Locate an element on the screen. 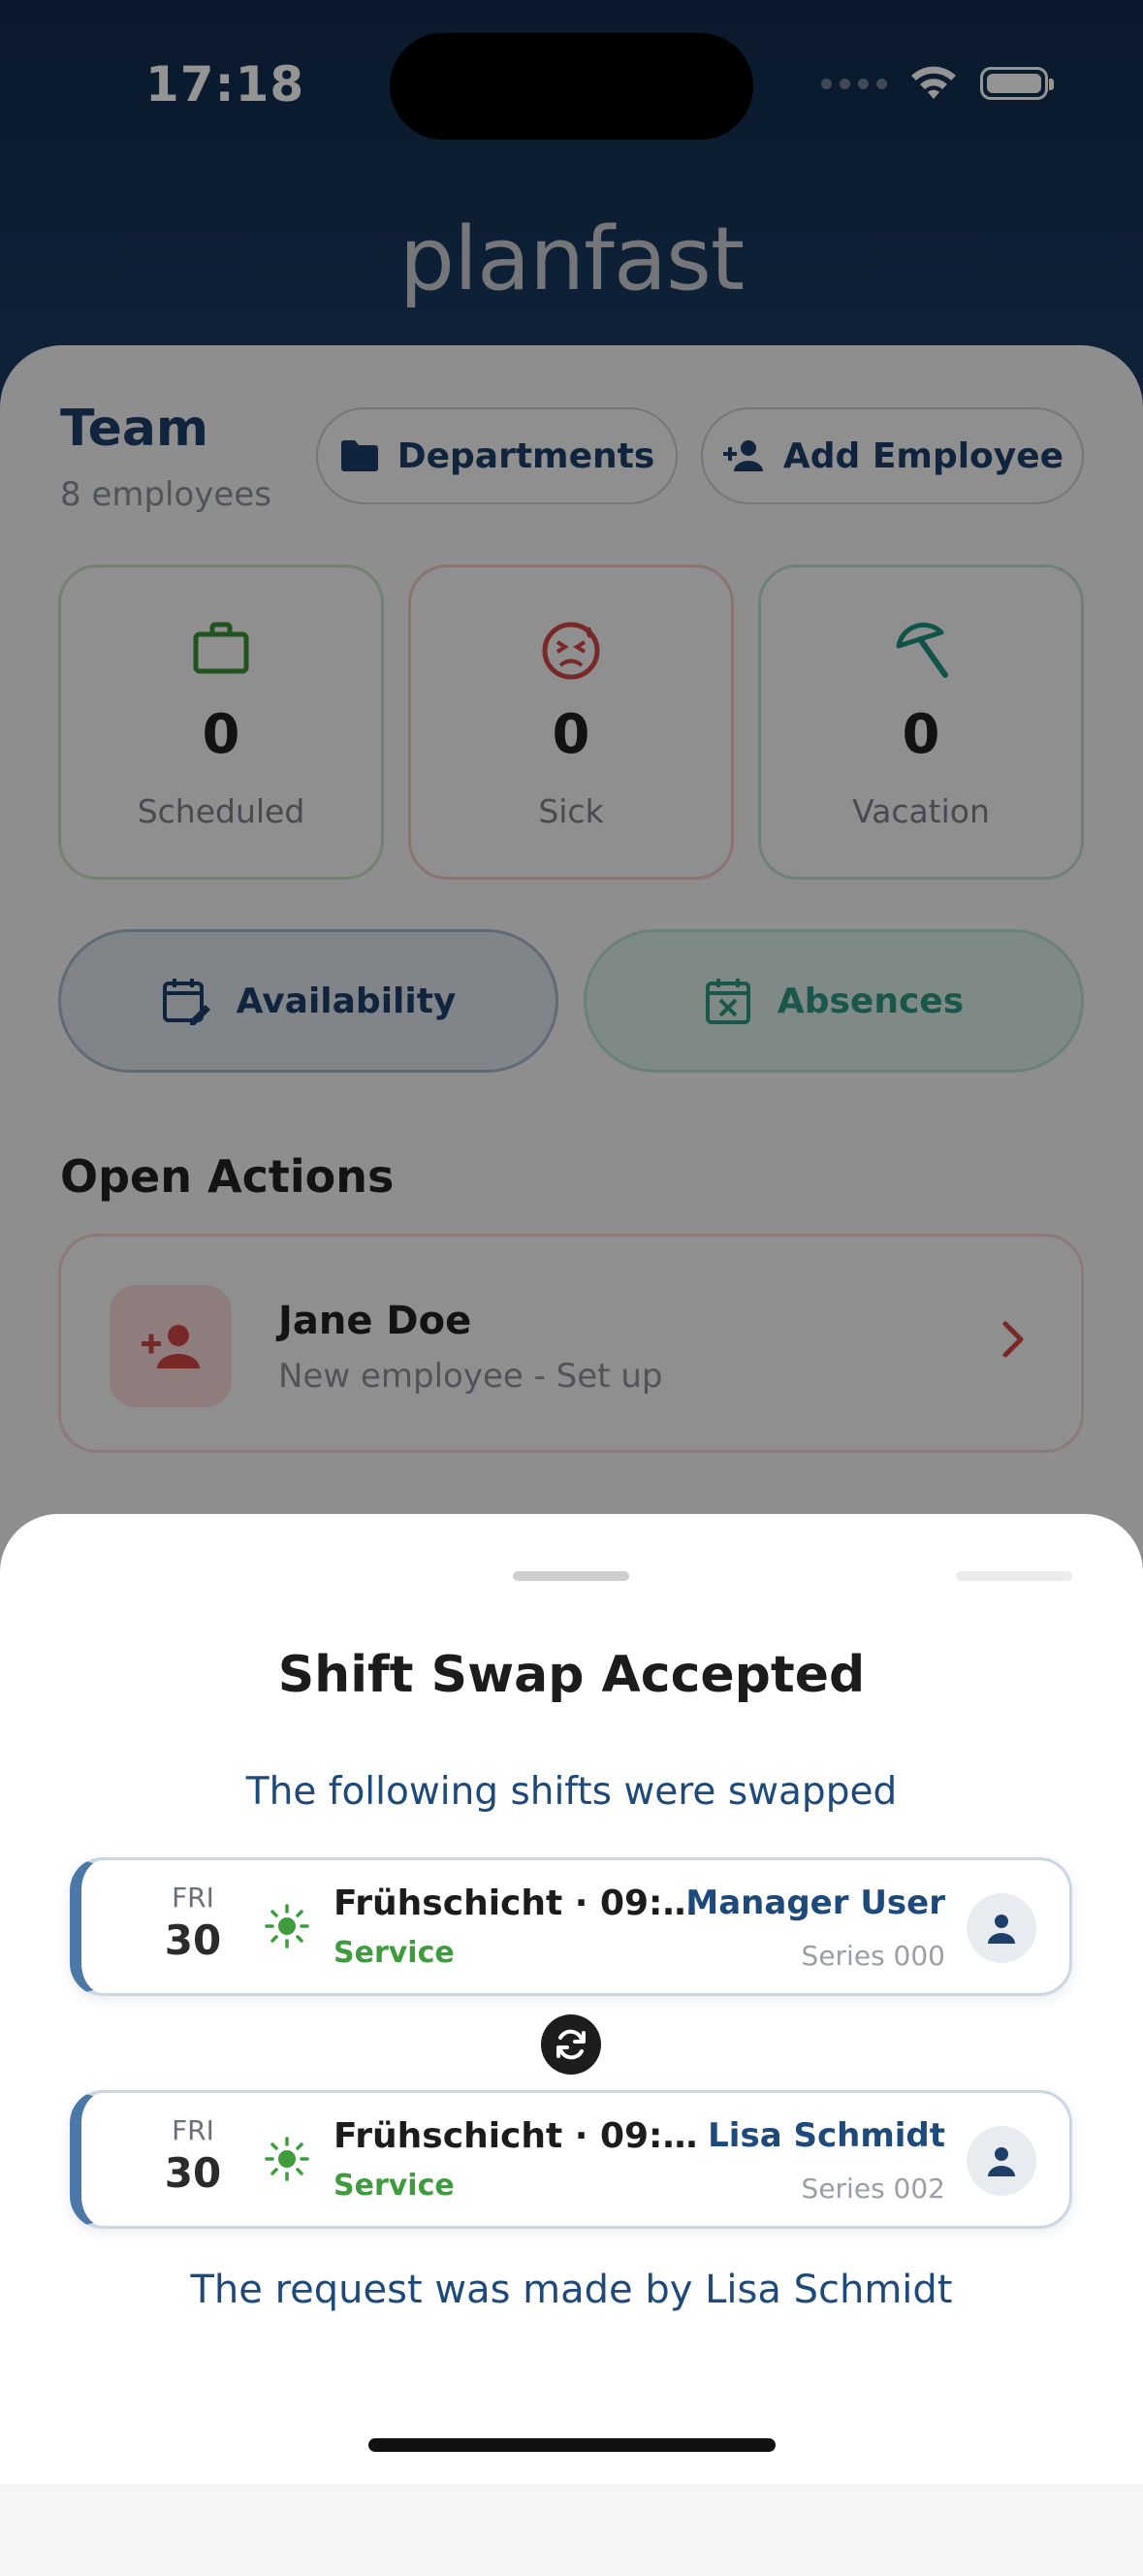  sheet-subtitle: The following shifts were swapped is located at coordinates (571, 1792).